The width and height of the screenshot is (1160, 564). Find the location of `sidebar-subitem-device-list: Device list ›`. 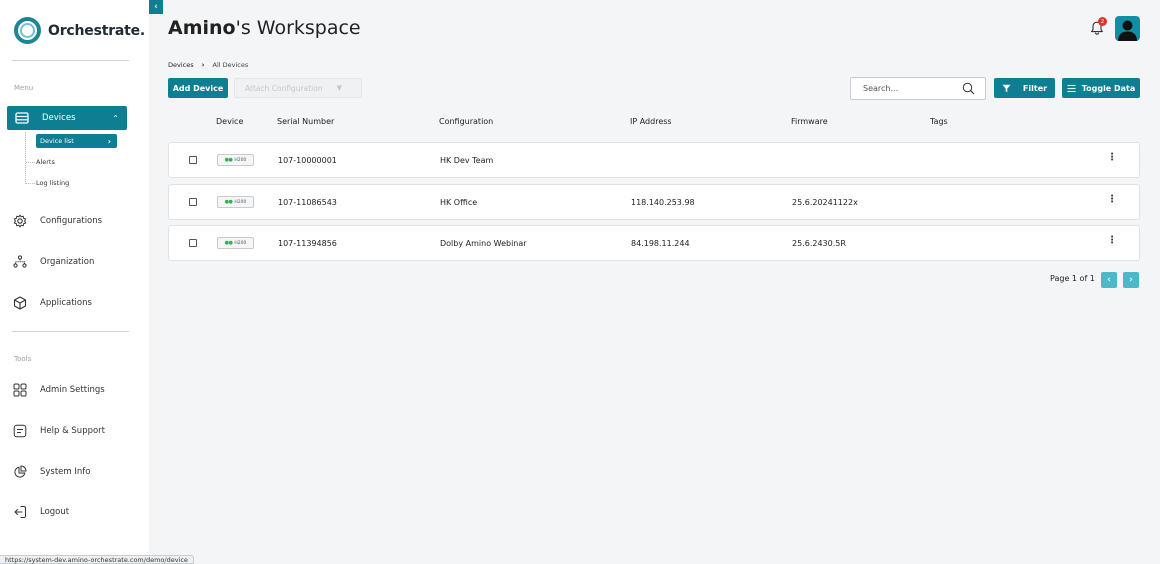

sidebar-subitem-device-list: Device list › is located at coordinates (76, 141).